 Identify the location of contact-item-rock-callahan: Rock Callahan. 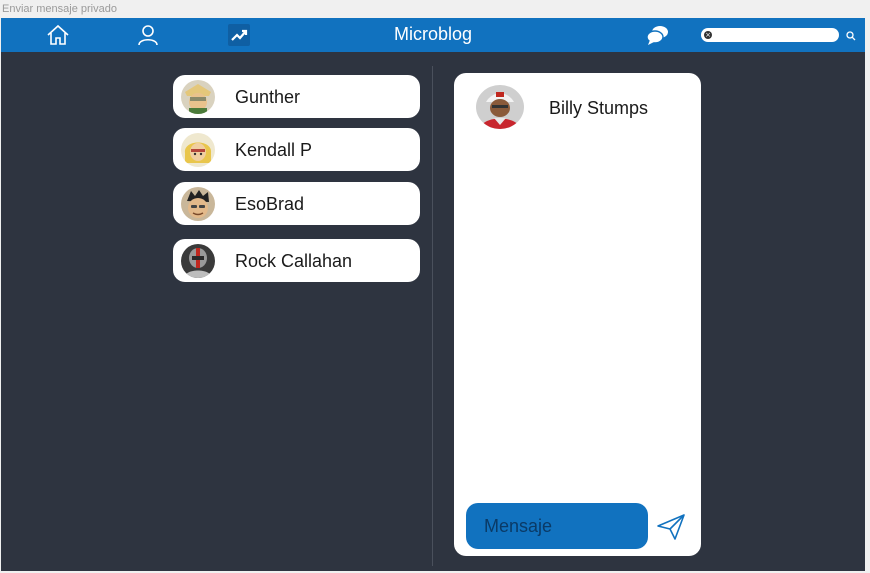
(296, 260).